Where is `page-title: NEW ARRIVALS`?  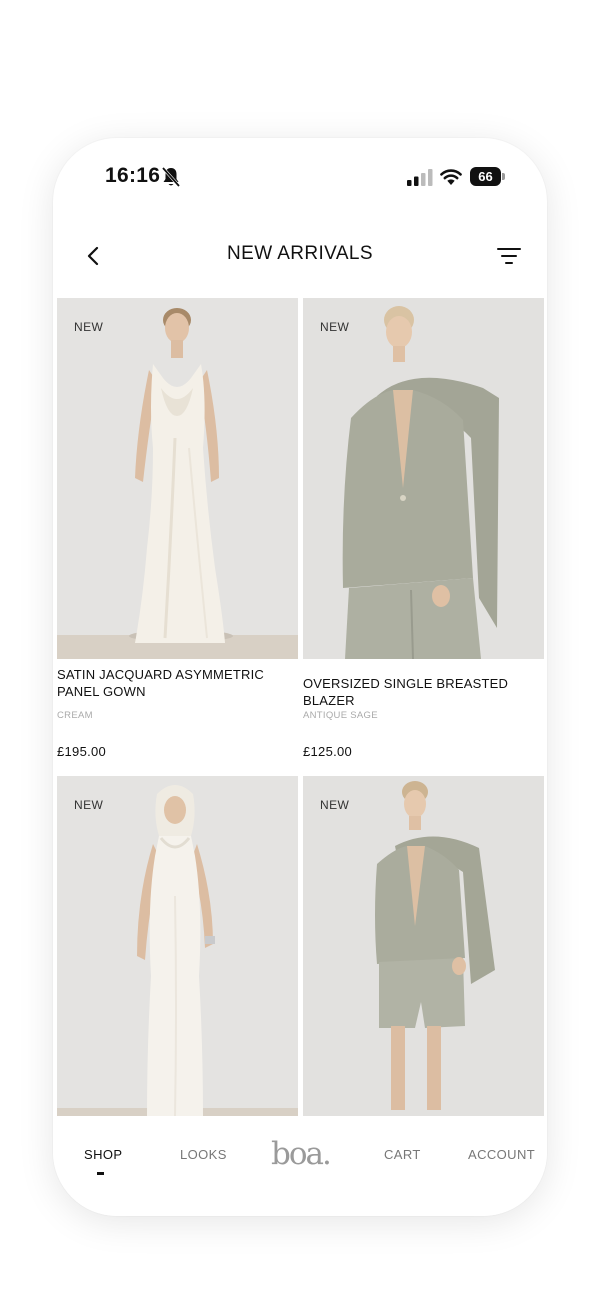
page-title: NEW ARRIVALS is located at coordinates (300, 253).